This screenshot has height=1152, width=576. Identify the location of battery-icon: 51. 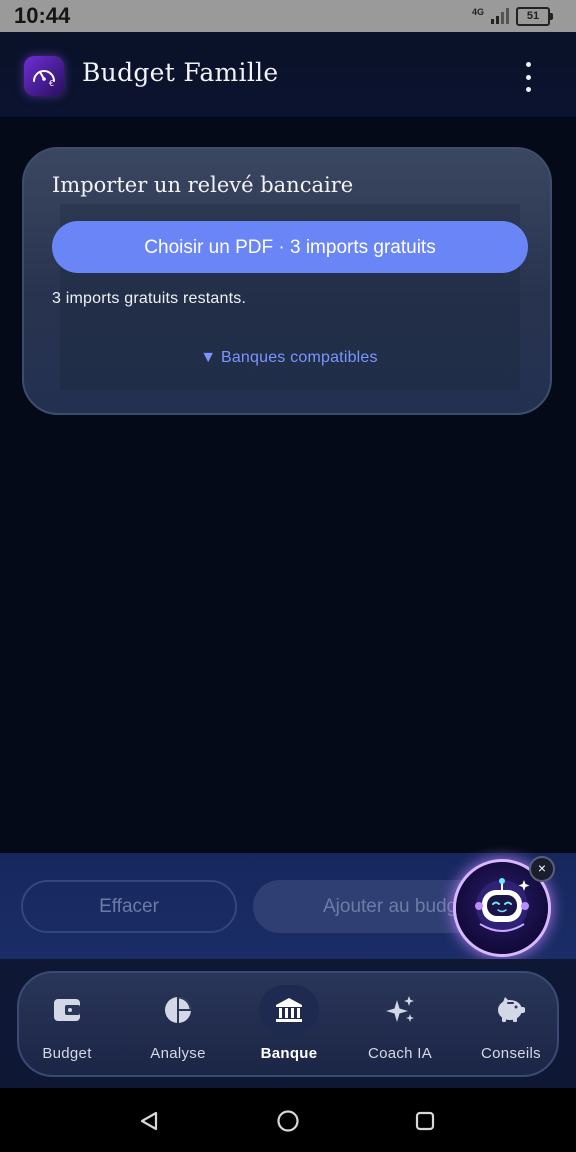
(534, 16).